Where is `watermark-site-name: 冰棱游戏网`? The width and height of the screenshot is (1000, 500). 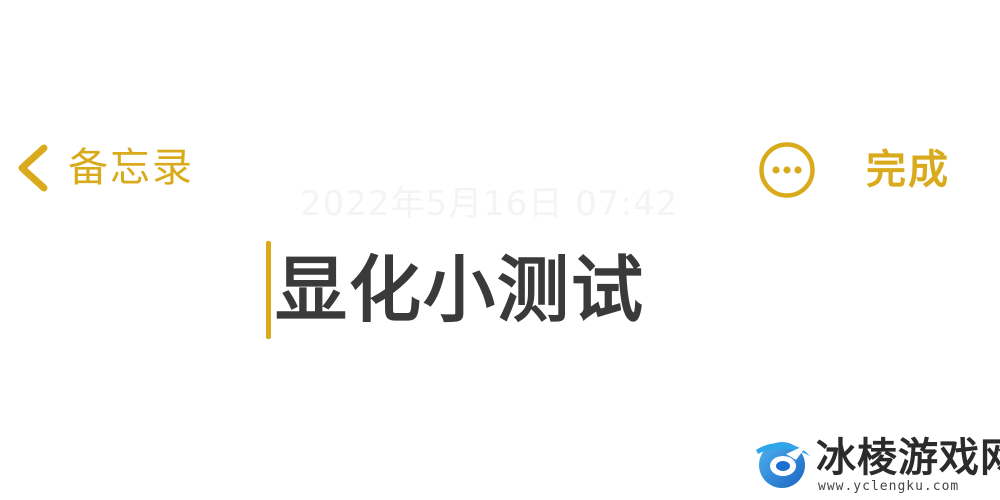
watermark-site-name: 冰棱游戏网 is located at coordinates (908, 458).